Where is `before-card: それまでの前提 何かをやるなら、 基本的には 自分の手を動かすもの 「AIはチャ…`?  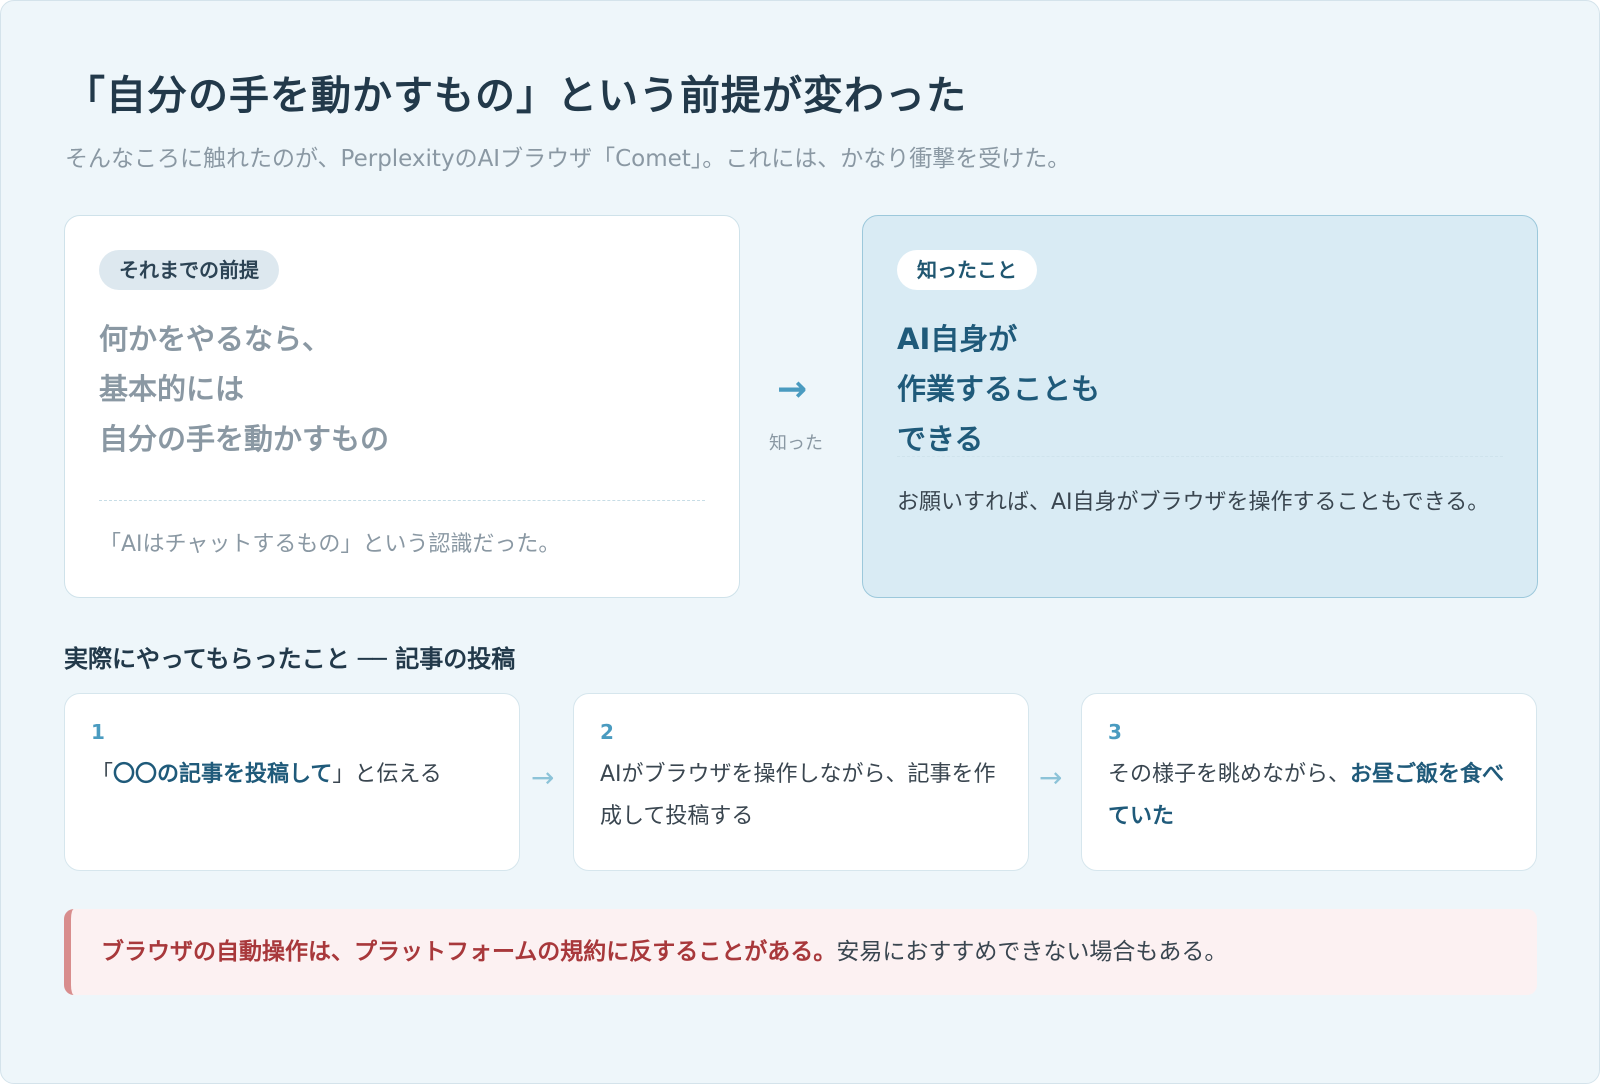 before-card: それまでの前提 何かをやるなら、 基本的には 自分の手を動かすもの 「AIはチャ… is located at coordinates (402, 406).